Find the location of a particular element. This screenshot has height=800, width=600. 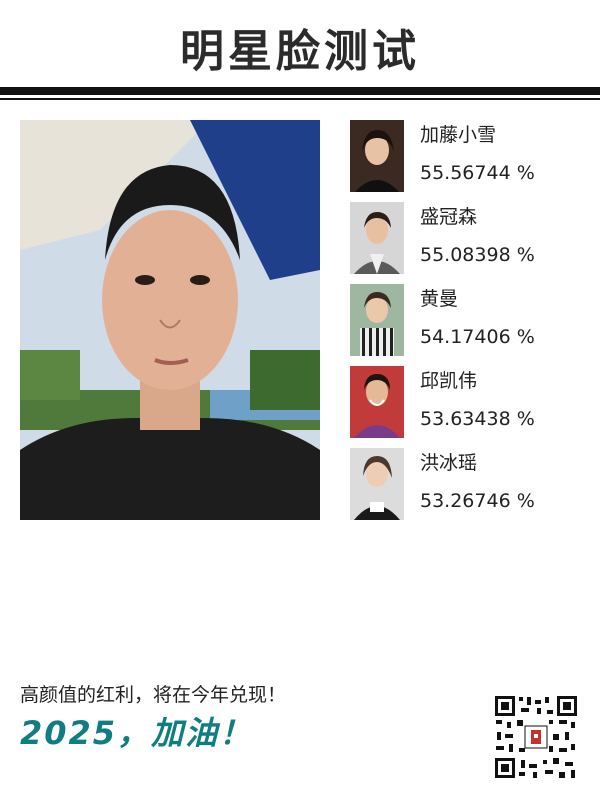

similarity-score: 55.08398 % is located at coordinates (477, 255).